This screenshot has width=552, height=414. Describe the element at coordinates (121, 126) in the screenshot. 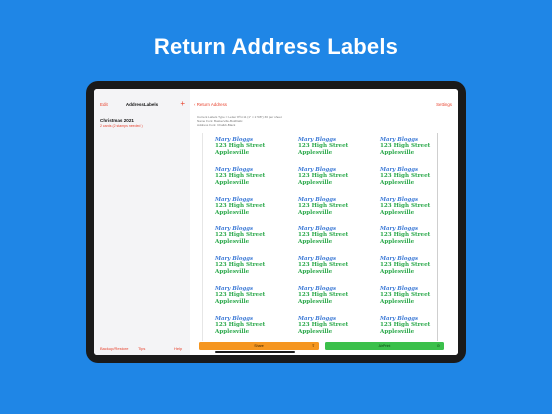

I see `sidebar-item-subtitle: 2 cards (2 stamps needed )` at that location.